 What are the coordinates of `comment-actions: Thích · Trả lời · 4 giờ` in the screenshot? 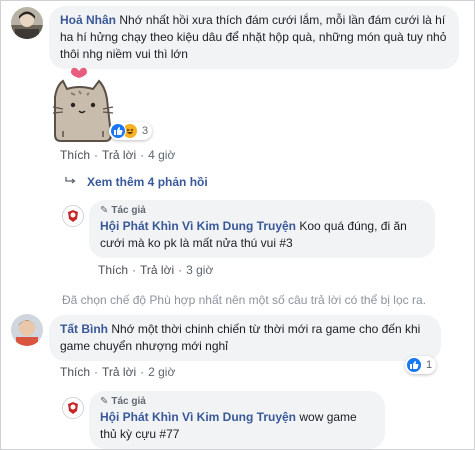 It's located at (118, 155).